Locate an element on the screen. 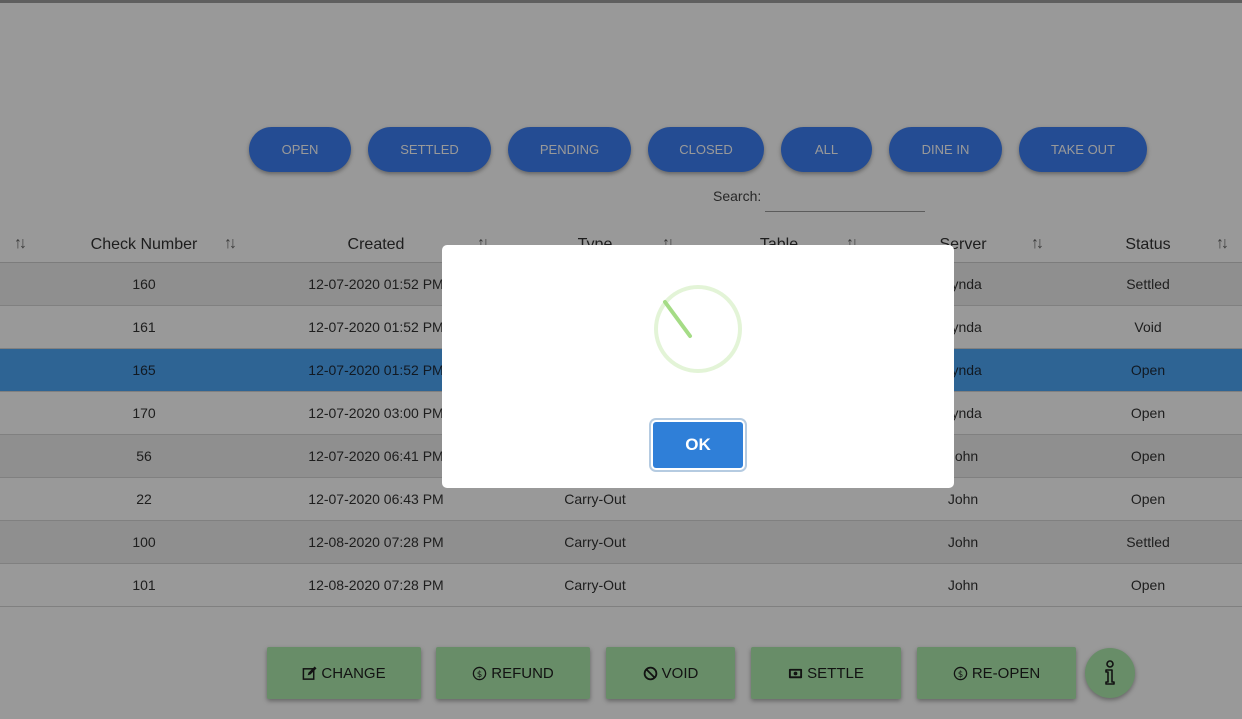  loading-dialog: OK is located at coordinates (698, 366).